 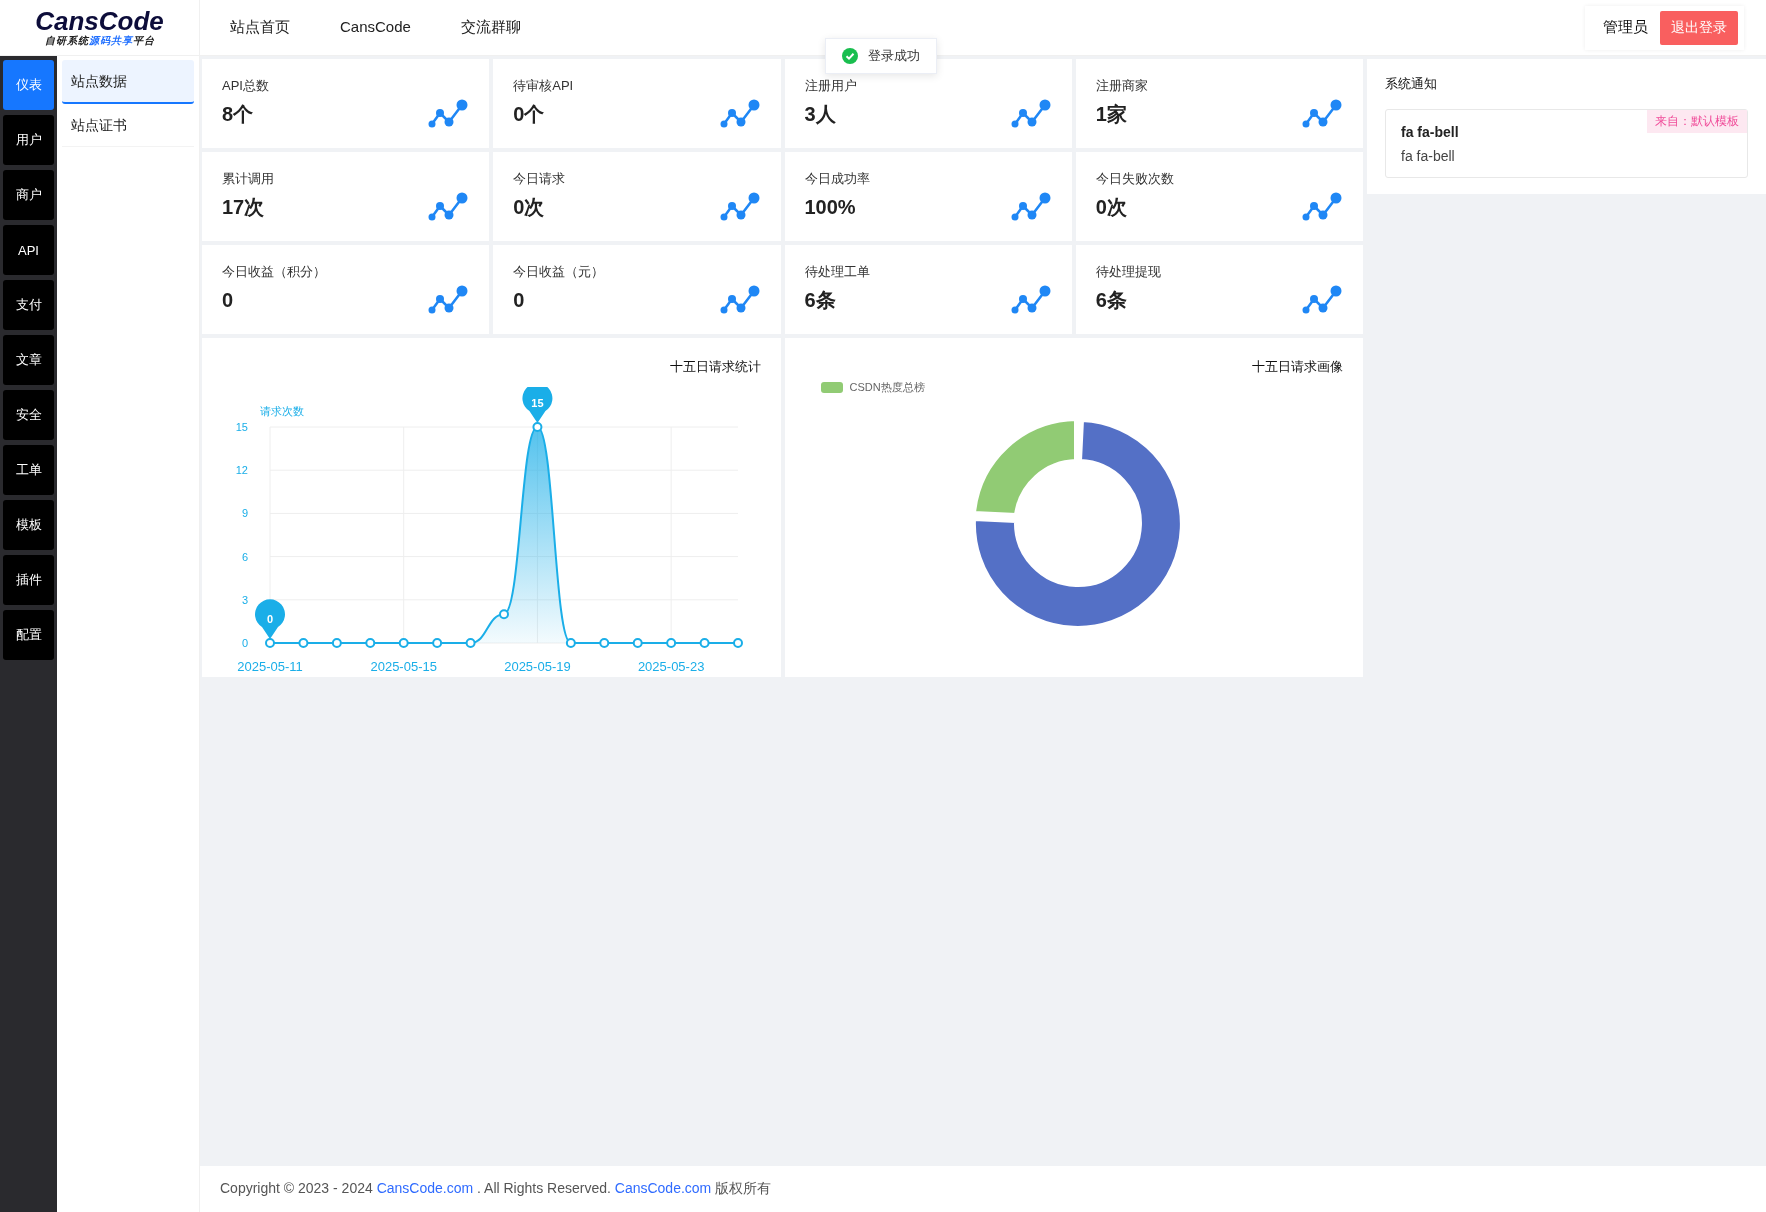 What do you see at coordinates (241, 427) in the screenshot?
I see `y-tick-label: 15` at bounding box center [241, 427].